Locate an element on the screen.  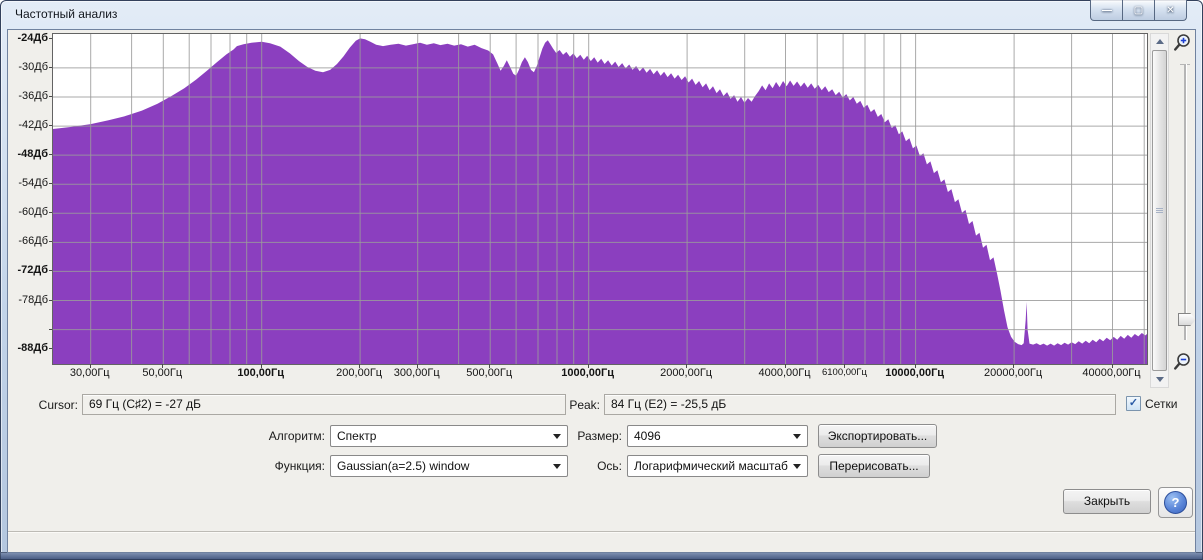
y-axis-label: -88Дб is located at coordinates (32, 347).